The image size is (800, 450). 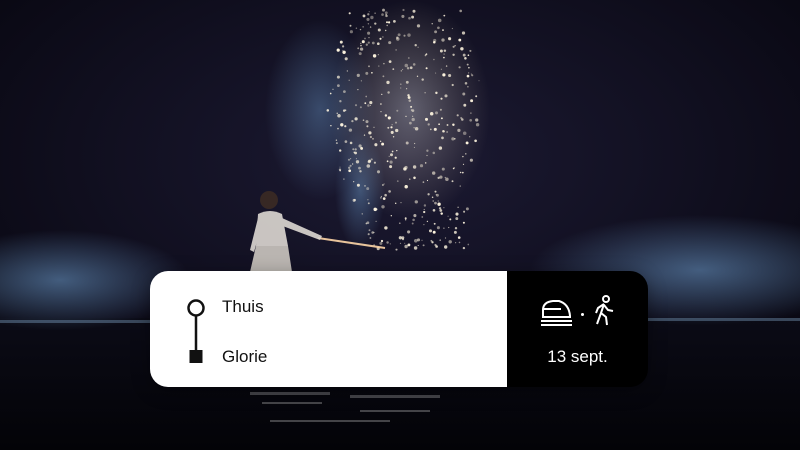 I want to click on trip-summary-panel: 13 sept., so click(x=577, y=329).